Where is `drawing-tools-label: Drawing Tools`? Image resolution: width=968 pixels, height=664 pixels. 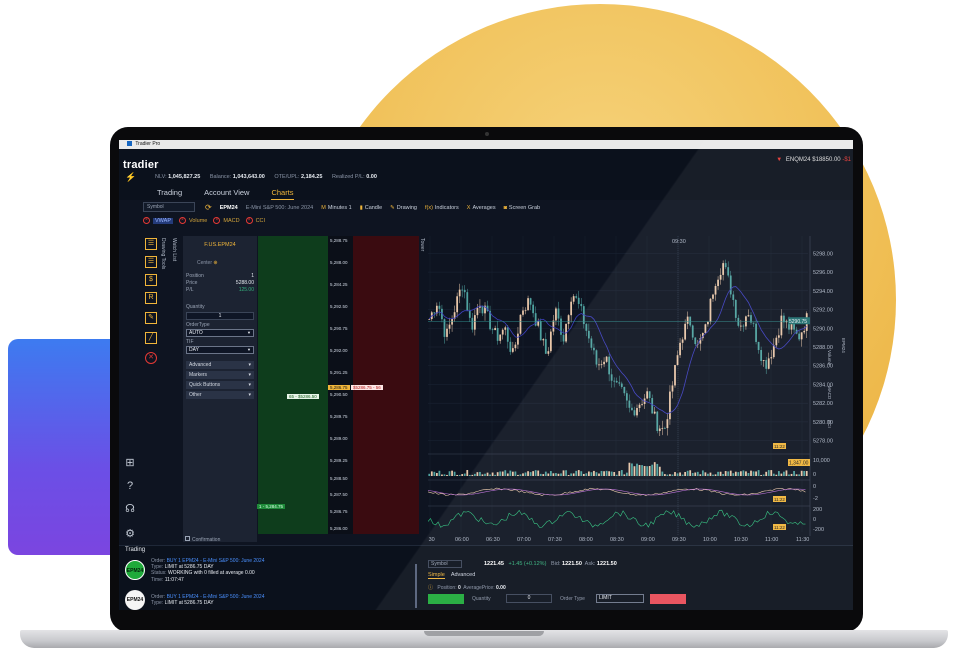
drawing-tools-label: Drawing Tools is located at coordinates (163, 253).